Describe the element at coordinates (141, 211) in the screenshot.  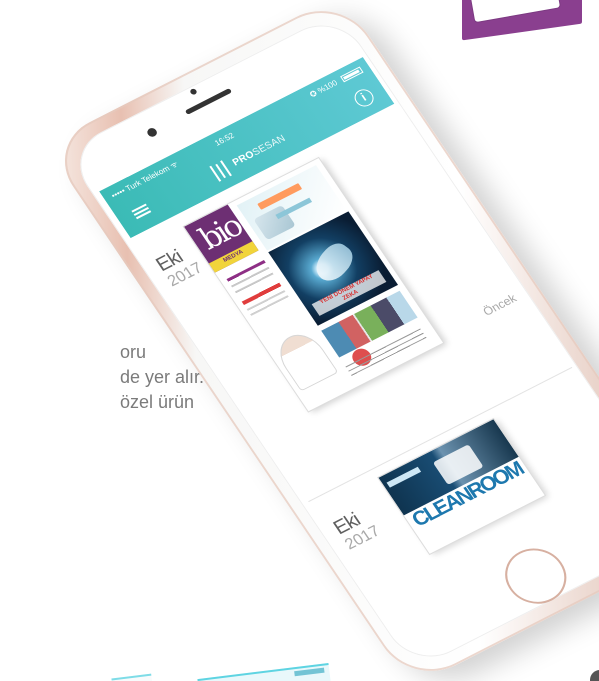
I see `menu-icon` at that location.